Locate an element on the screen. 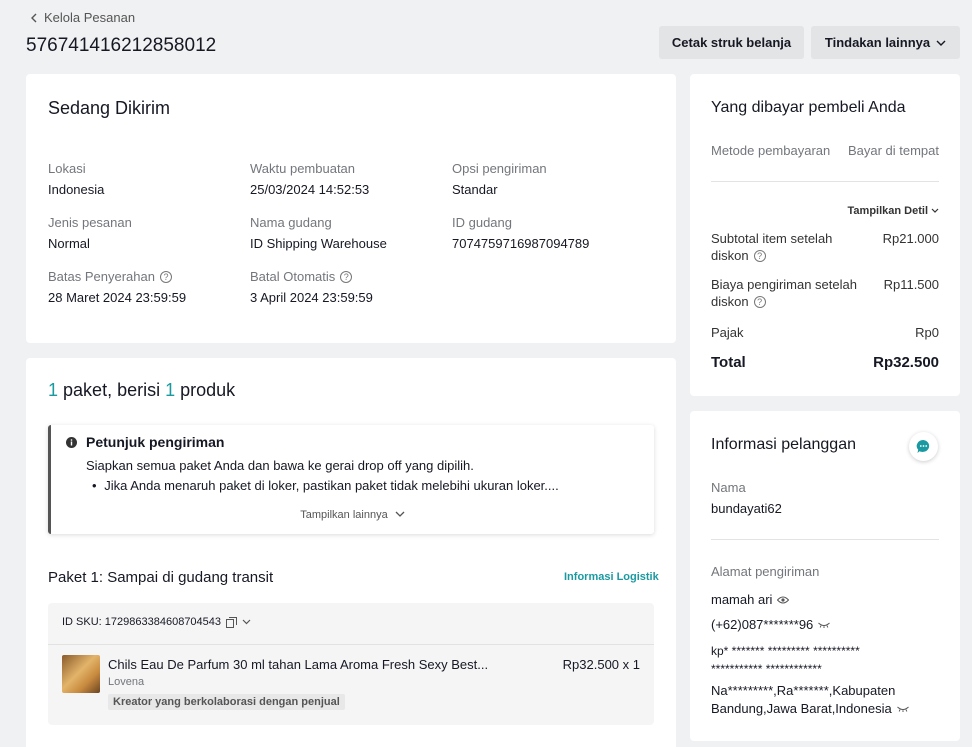  location-label: Lokasi is located at coordinates (67, 168).